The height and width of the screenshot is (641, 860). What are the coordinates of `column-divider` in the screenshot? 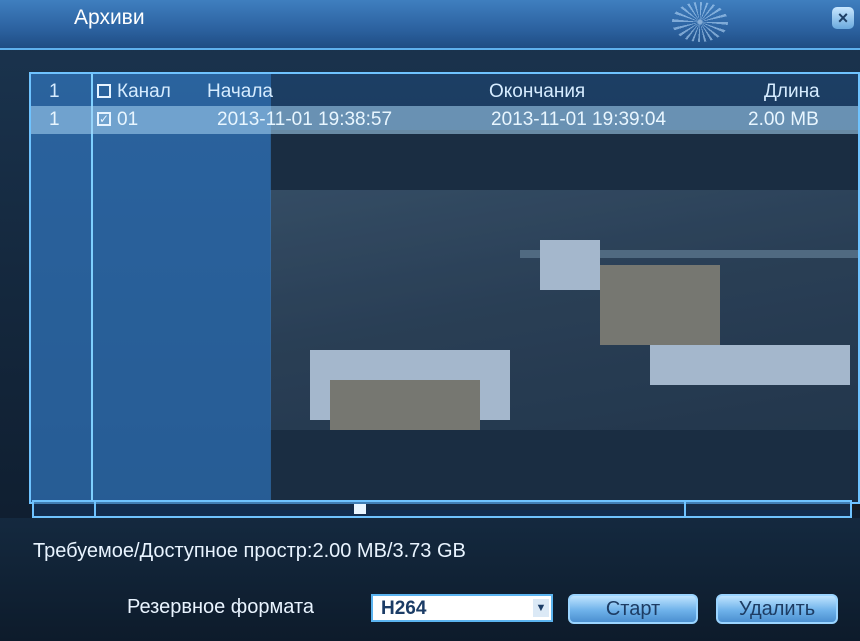 It's located at (92, 288).